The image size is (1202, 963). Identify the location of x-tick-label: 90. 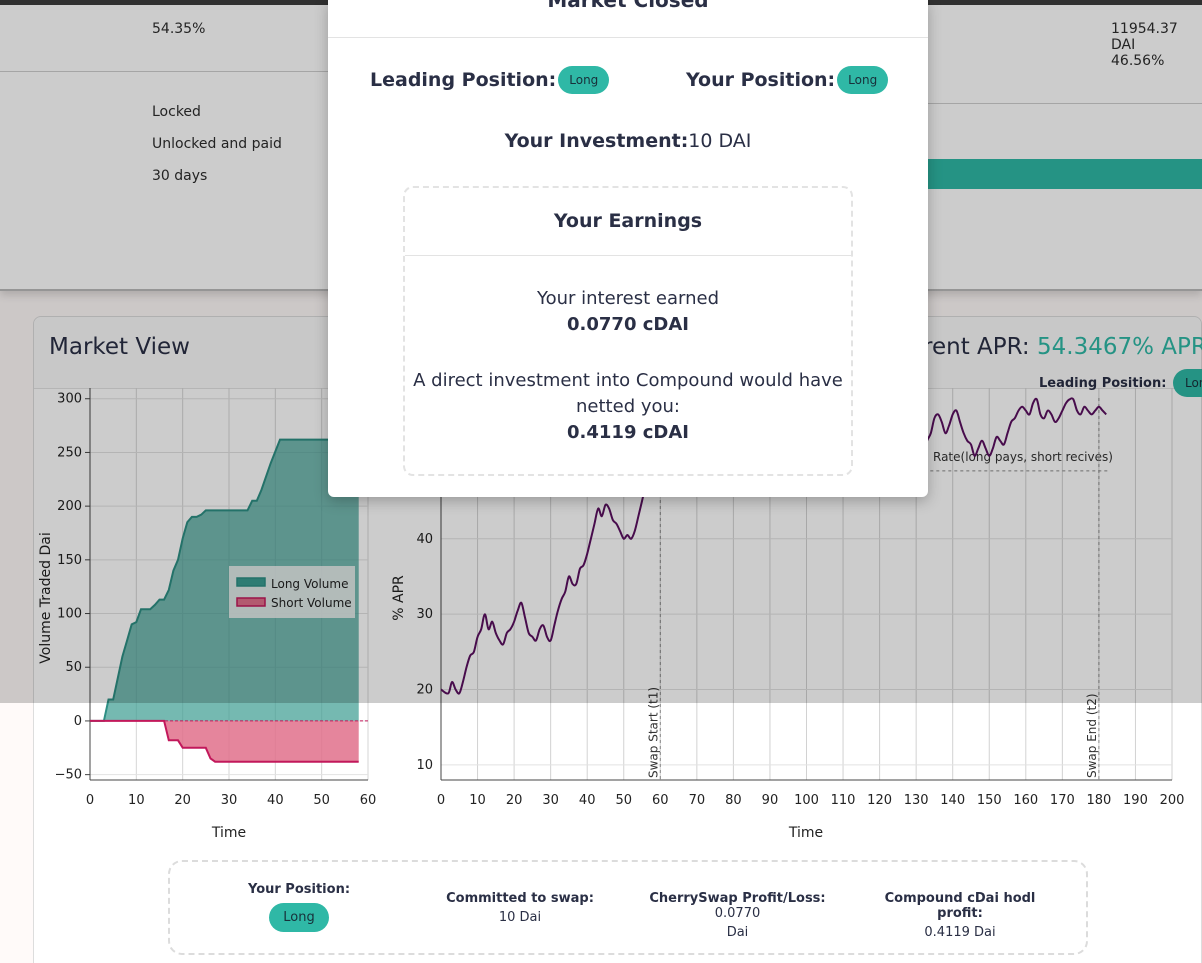
(770, 800).